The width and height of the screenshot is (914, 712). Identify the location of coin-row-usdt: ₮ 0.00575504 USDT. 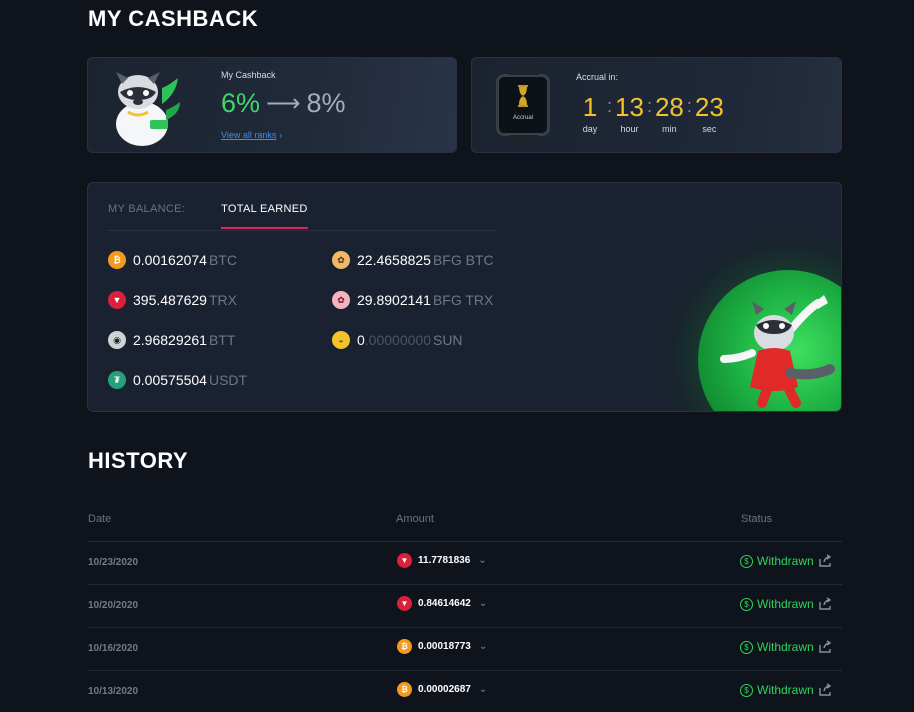
(177, 380).